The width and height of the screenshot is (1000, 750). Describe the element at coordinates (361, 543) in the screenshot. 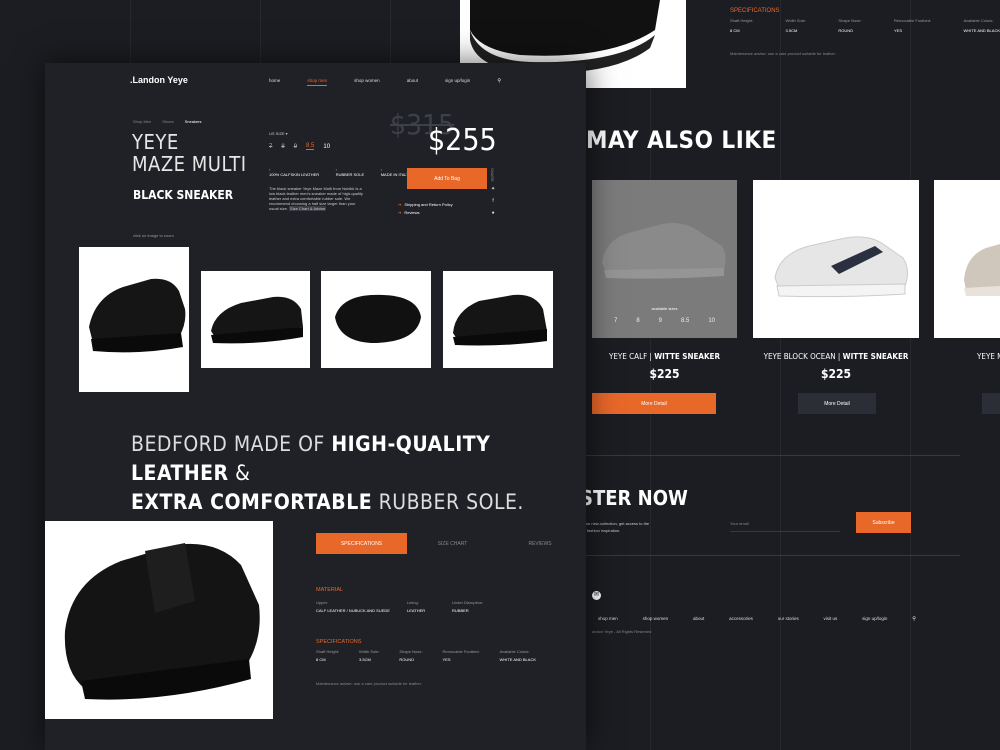

I see `tab-specifications: SPECIFICATIONS` at that location.